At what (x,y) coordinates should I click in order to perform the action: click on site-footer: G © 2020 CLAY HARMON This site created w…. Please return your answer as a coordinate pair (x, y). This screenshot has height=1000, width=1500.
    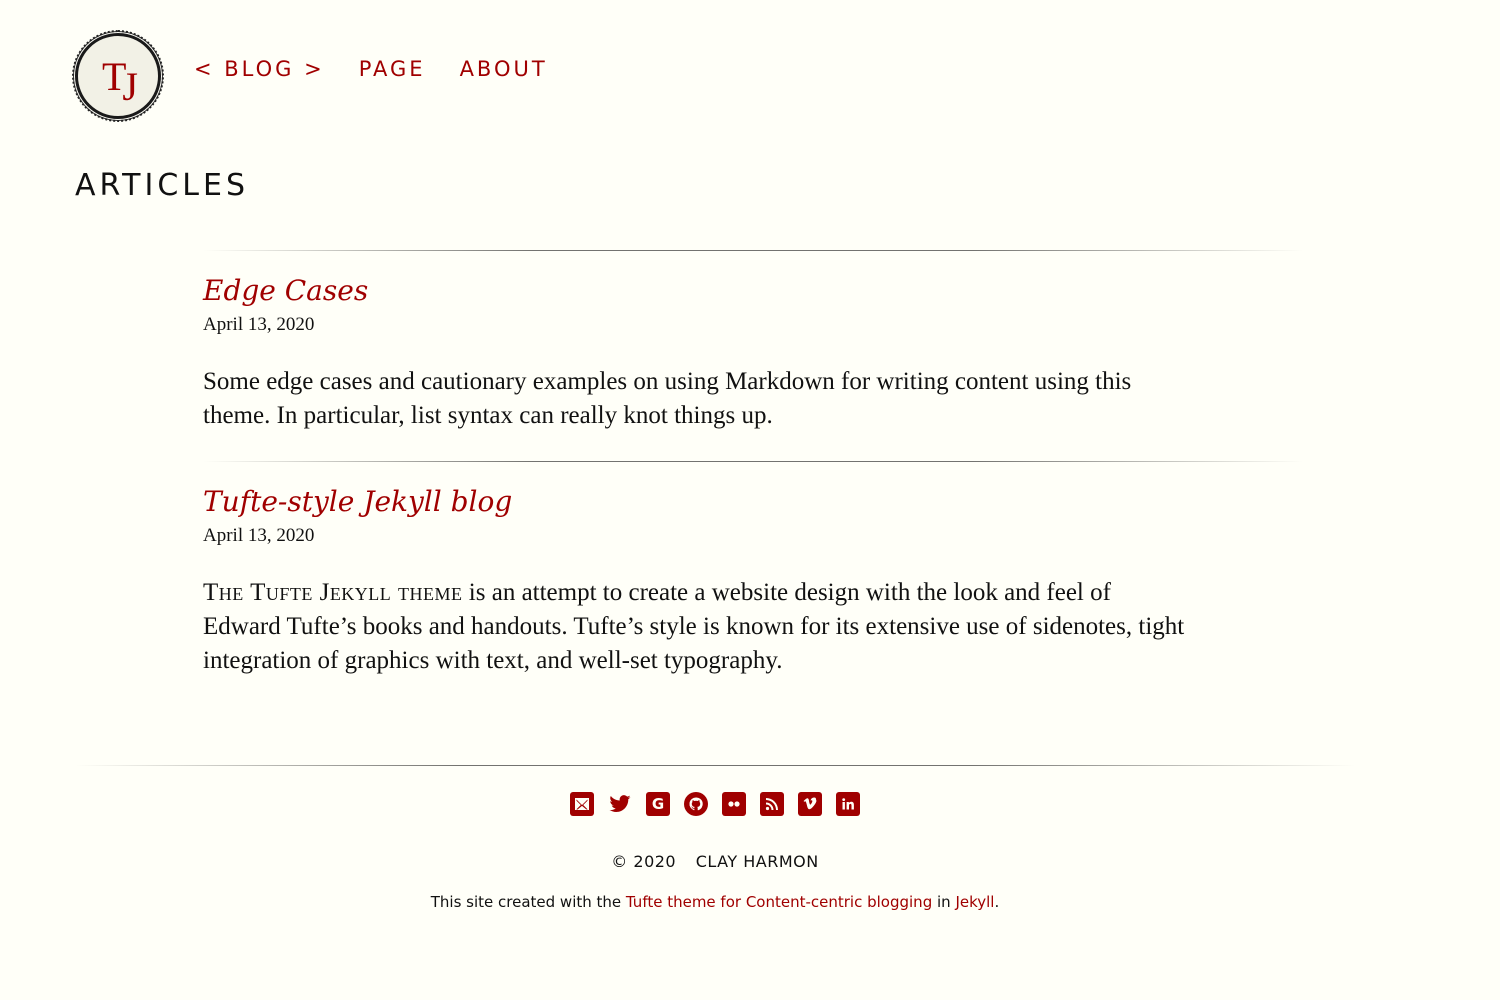
    Looking at the image, I should click on (715, 838).